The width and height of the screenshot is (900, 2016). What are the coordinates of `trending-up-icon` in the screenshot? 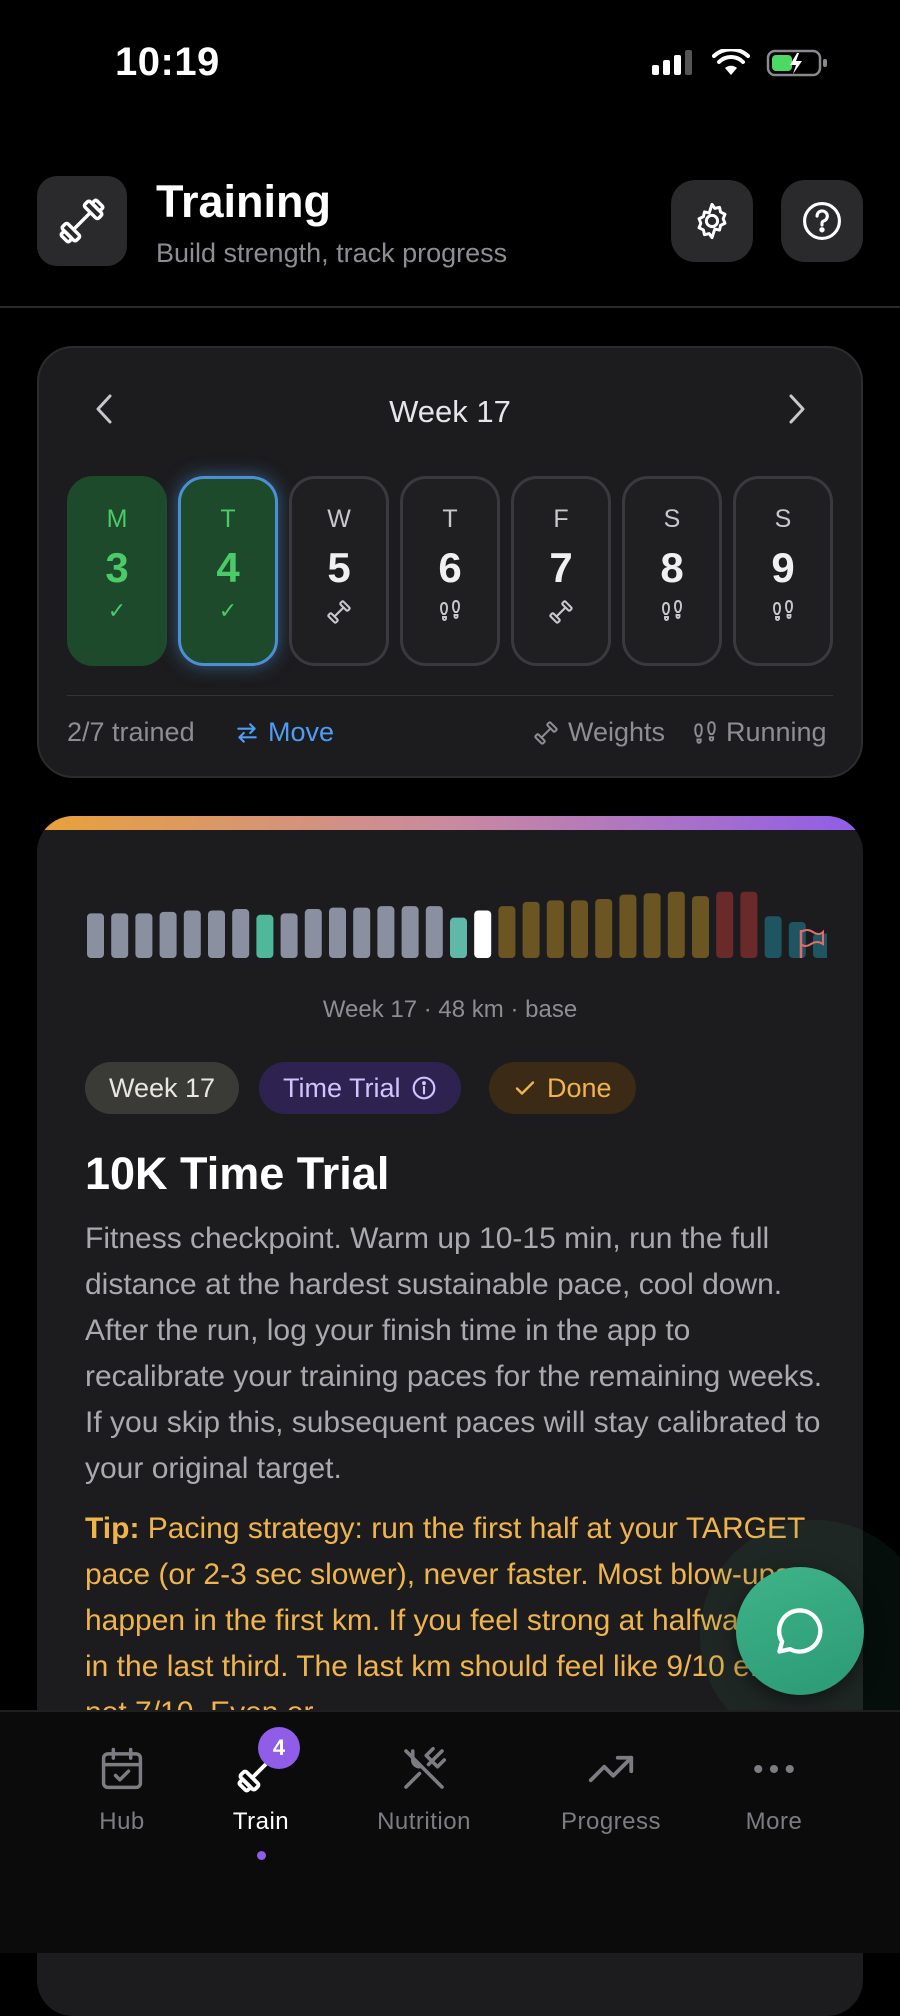 It's located at (611, 1769).